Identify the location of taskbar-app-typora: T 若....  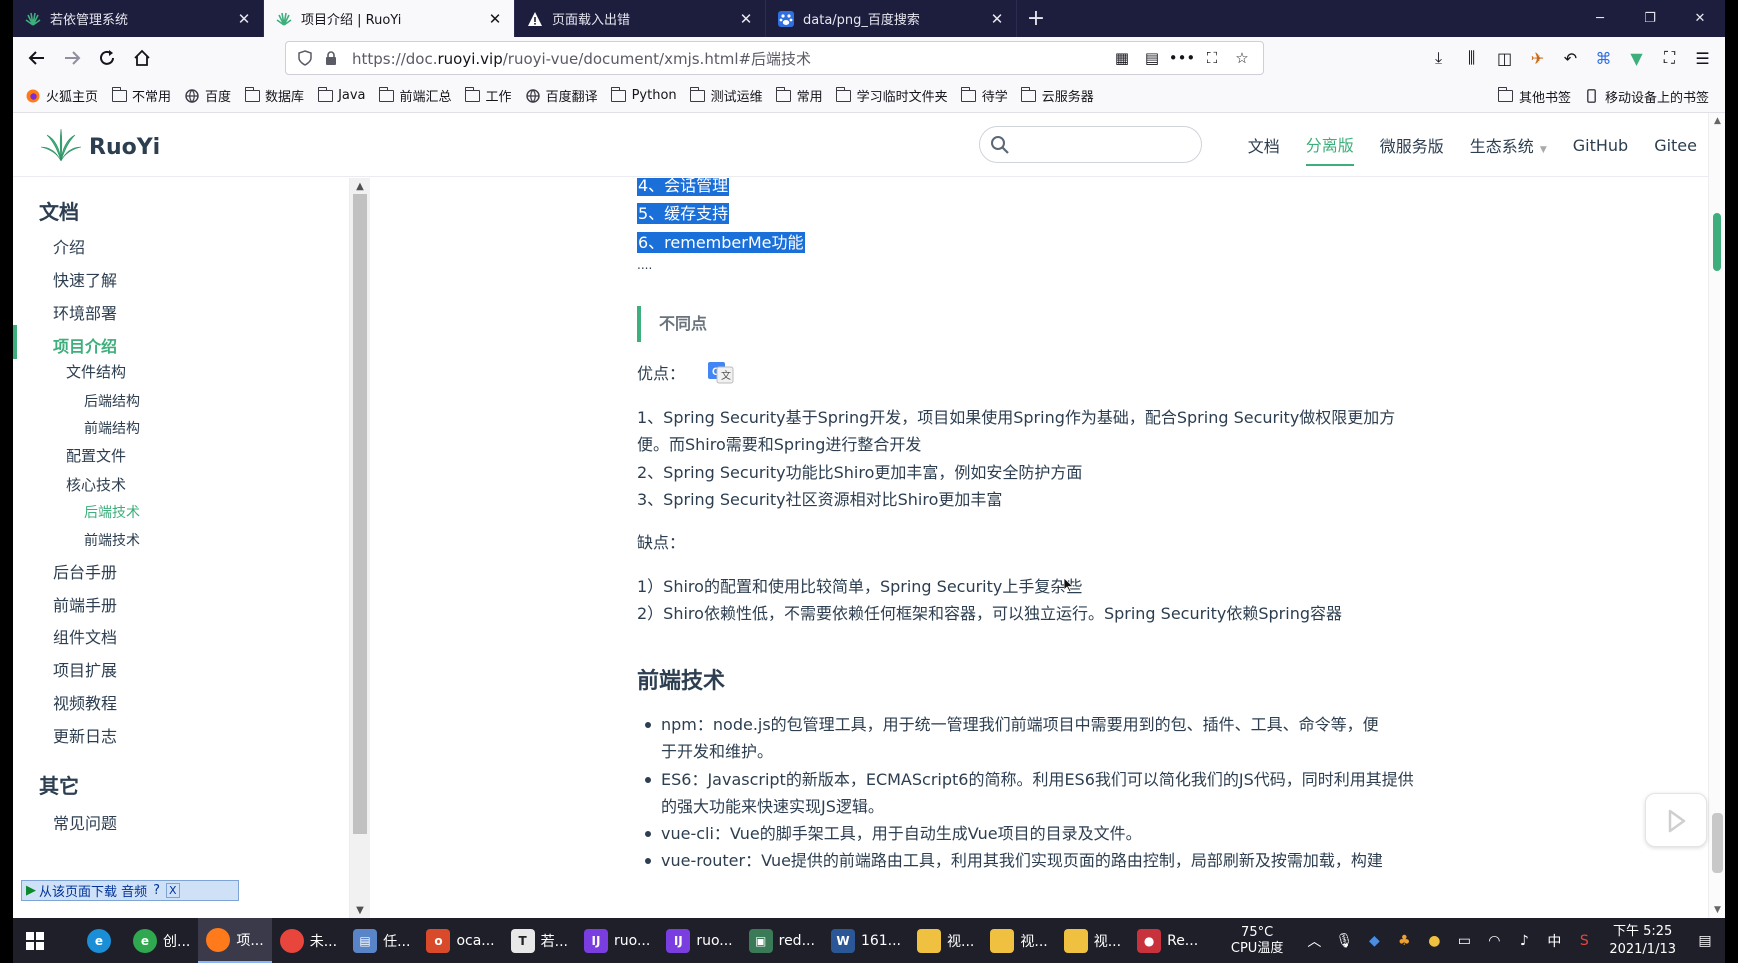
(539, 940).